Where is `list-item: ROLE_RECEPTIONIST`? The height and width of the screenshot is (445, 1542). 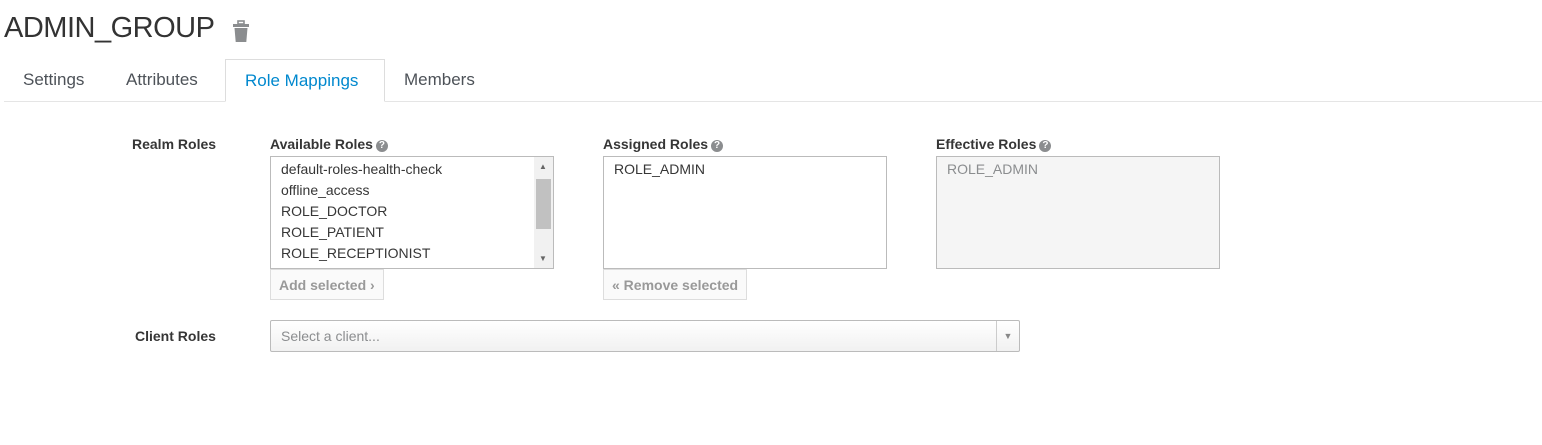 list-item: ROLE_RECEPTIONIST is located at coordinates (412, 253).